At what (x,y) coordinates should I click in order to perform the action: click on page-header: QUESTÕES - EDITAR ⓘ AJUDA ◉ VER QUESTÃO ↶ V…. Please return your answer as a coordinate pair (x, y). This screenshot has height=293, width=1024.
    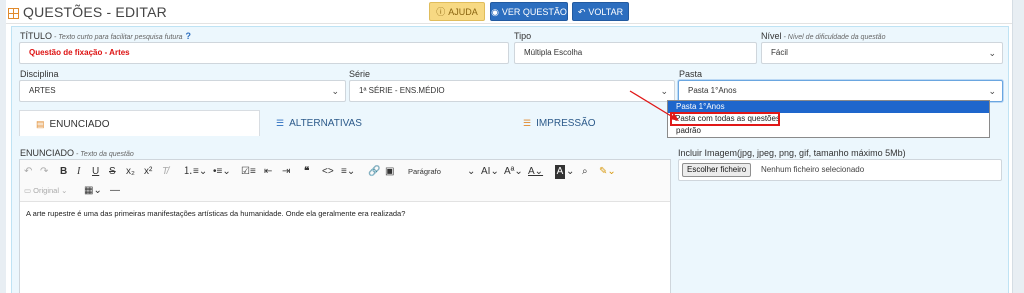
    Looking at the image, I should click on (509, 12).